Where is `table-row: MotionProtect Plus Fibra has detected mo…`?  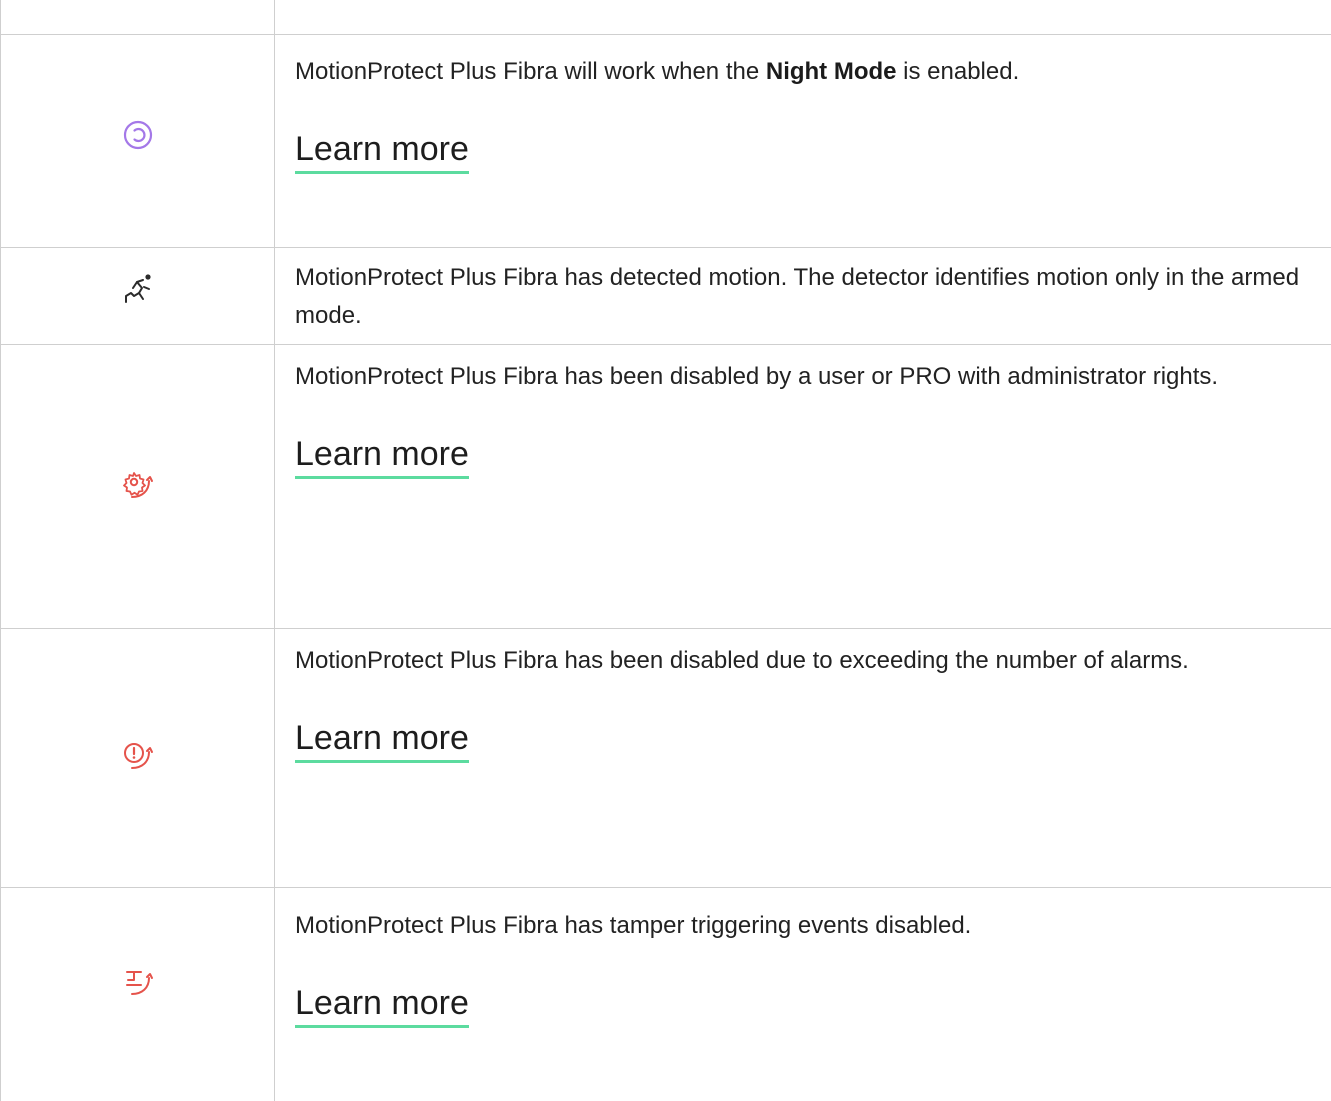
table-row: MotionProtect Plus Fibra has detected mo… is located at coordinates (666, 295).